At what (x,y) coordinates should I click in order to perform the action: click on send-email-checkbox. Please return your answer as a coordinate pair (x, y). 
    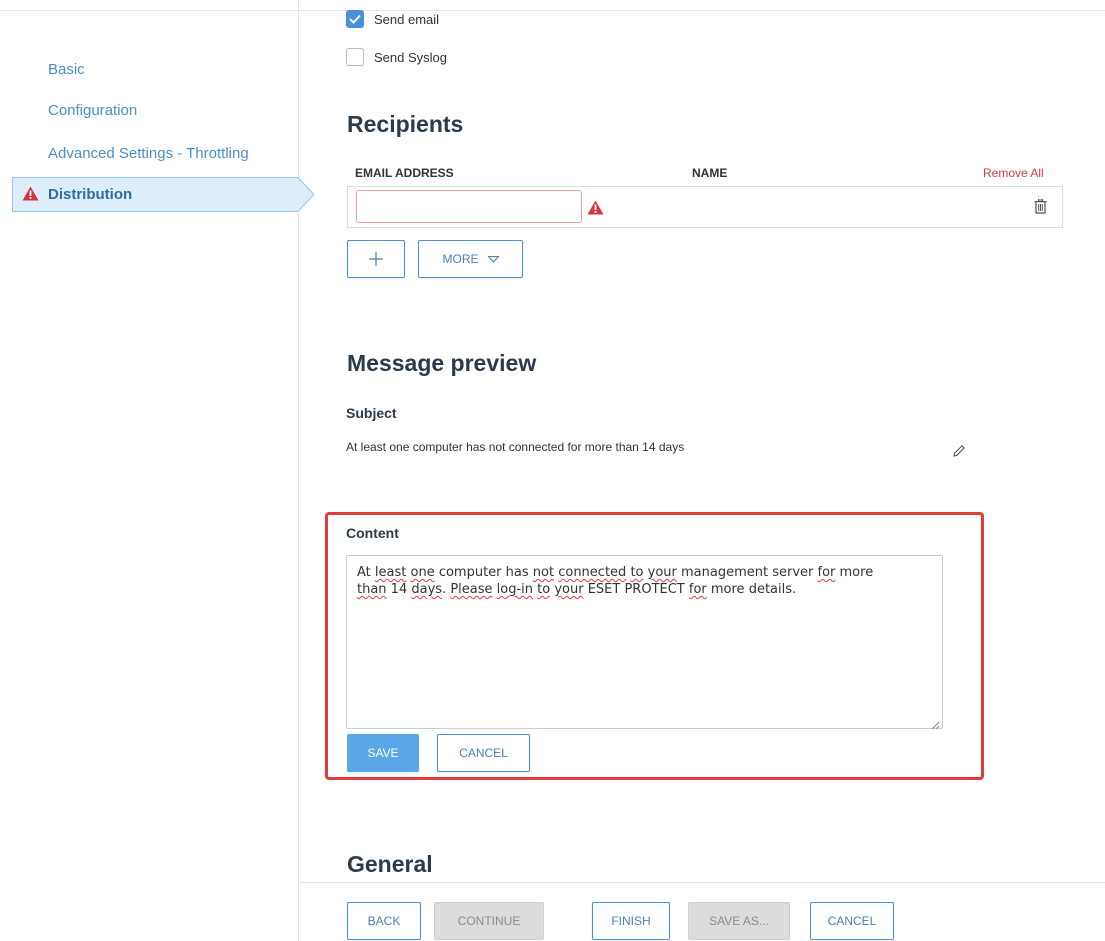
    Looking at the image, I should click on (355, 19).